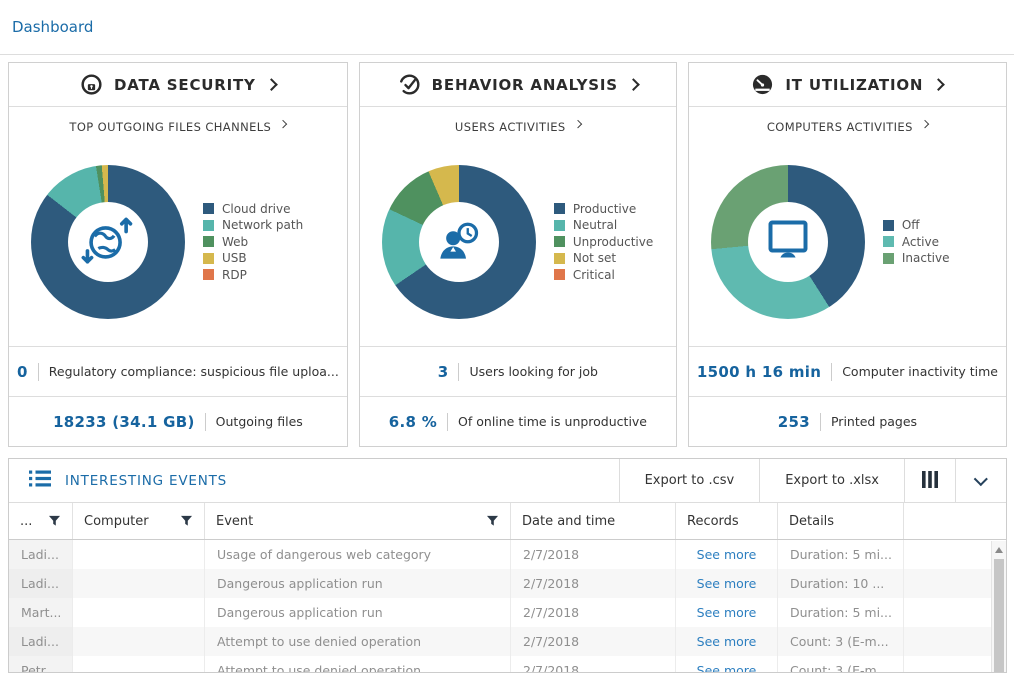  Describe the element at coordinates (613, 241) in the screenshot. I see `legend-label: Unproductive` at that location.